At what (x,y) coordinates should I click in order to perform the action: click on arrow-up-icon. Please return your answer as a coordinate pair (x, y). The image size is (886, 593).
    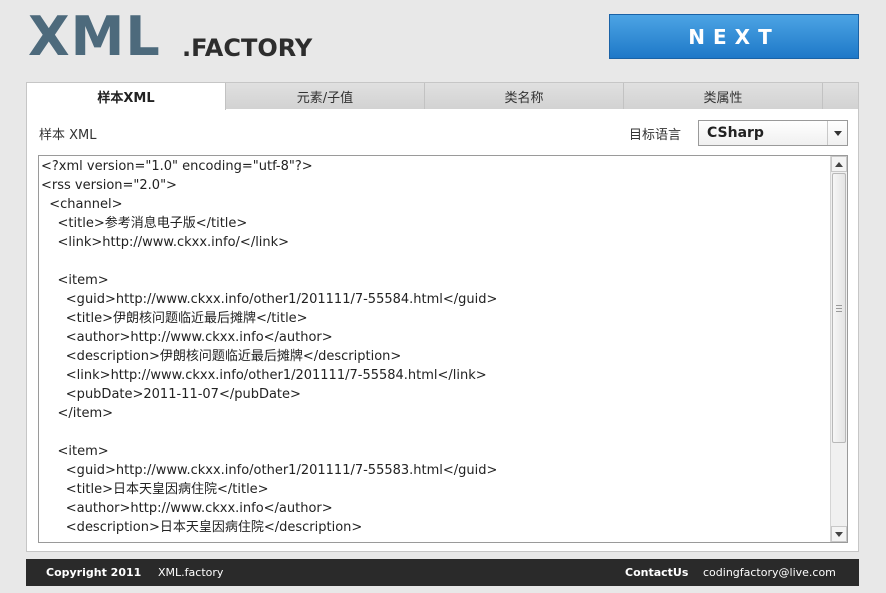
    Looking at the image, I should click on (839, 164).